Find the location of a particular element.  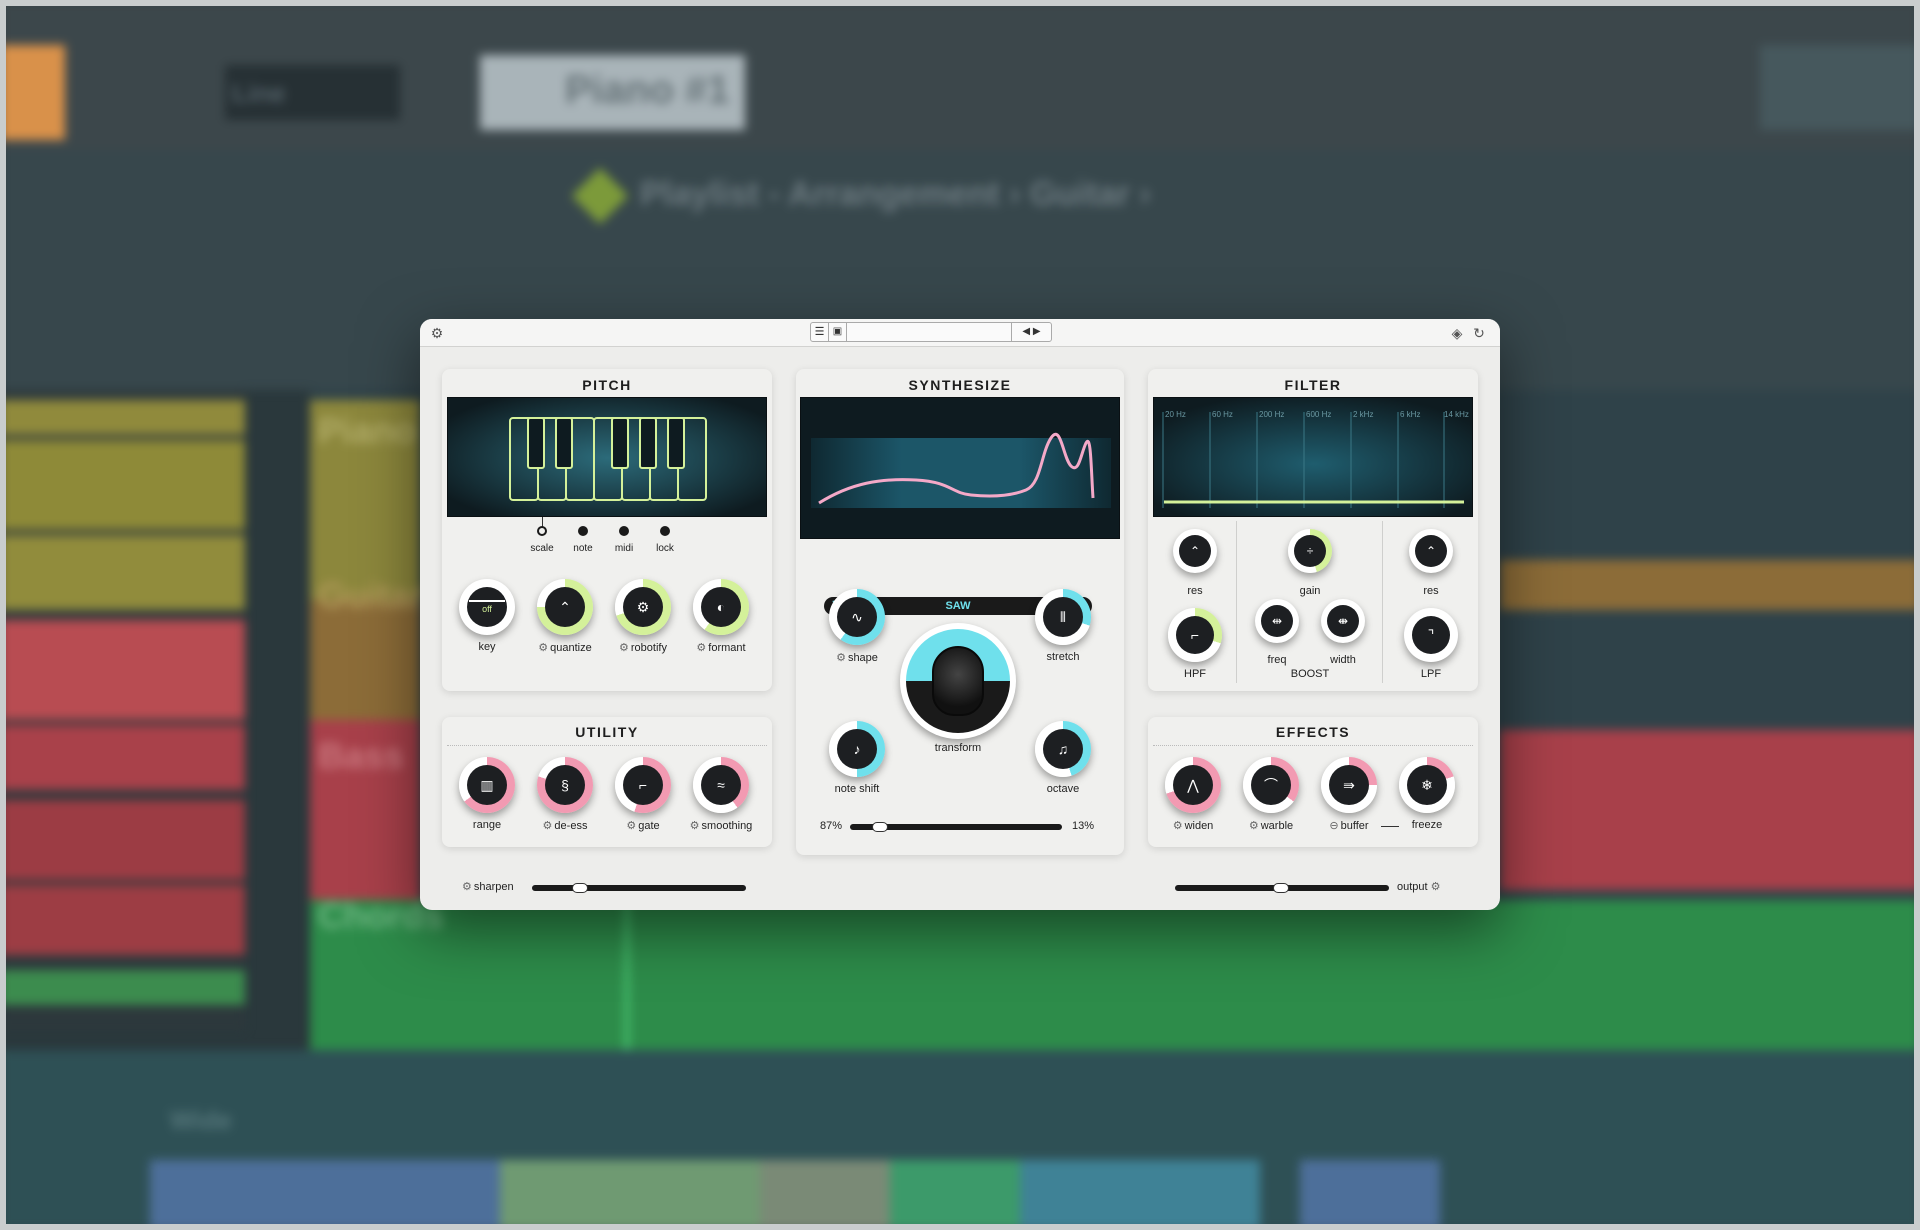

freq-label-60hz: 60 Hz is located at coordinates (1222, 414).